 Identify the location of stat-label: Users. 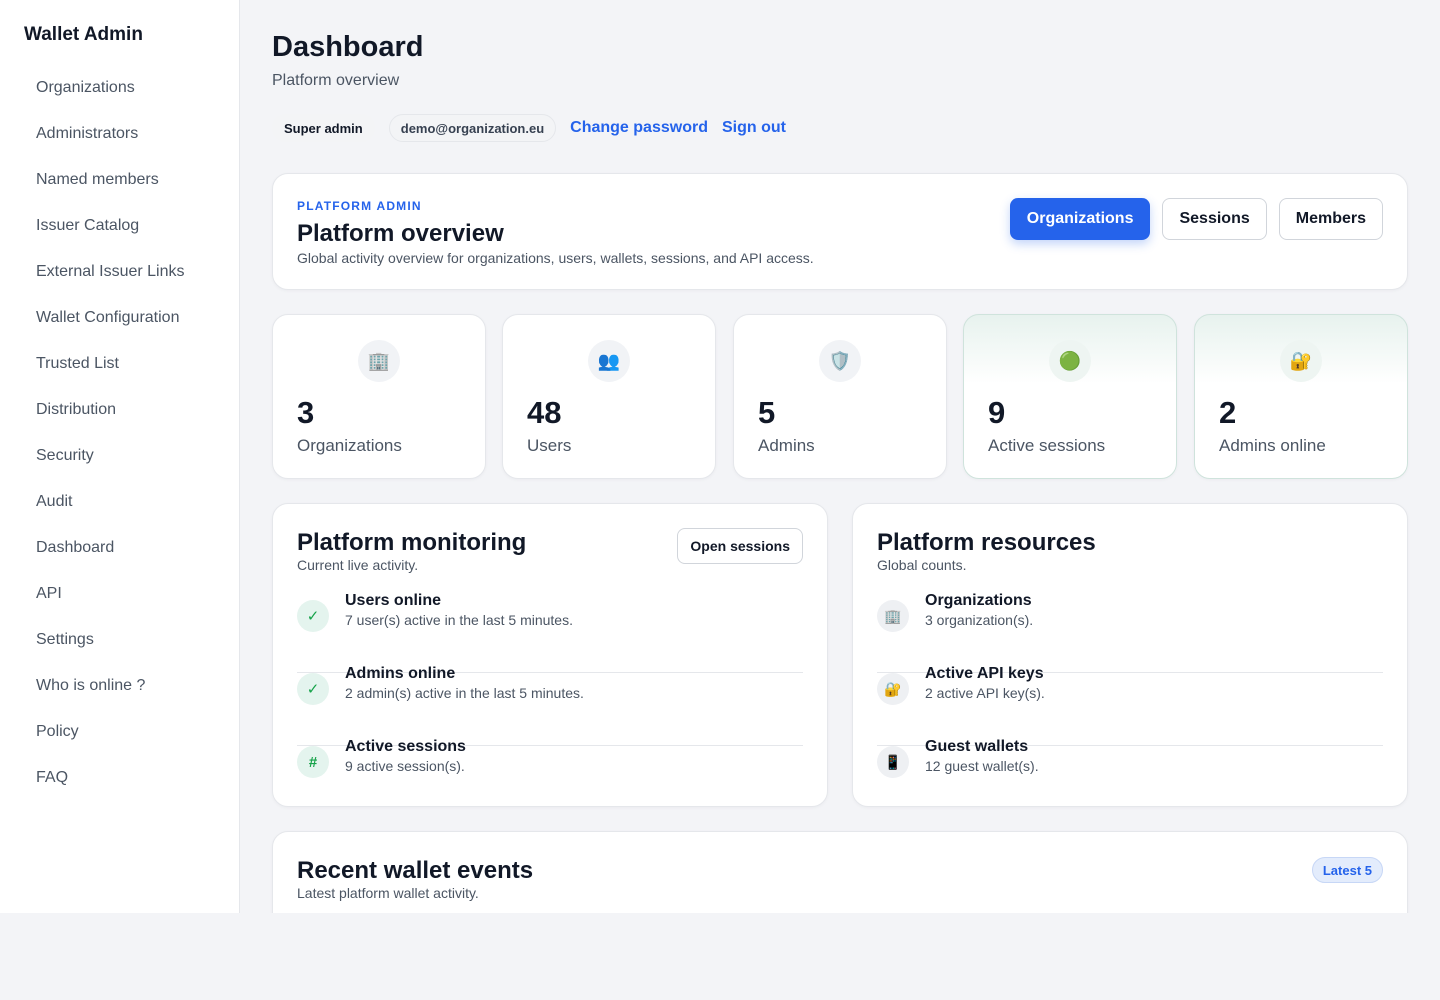
(549, 445).